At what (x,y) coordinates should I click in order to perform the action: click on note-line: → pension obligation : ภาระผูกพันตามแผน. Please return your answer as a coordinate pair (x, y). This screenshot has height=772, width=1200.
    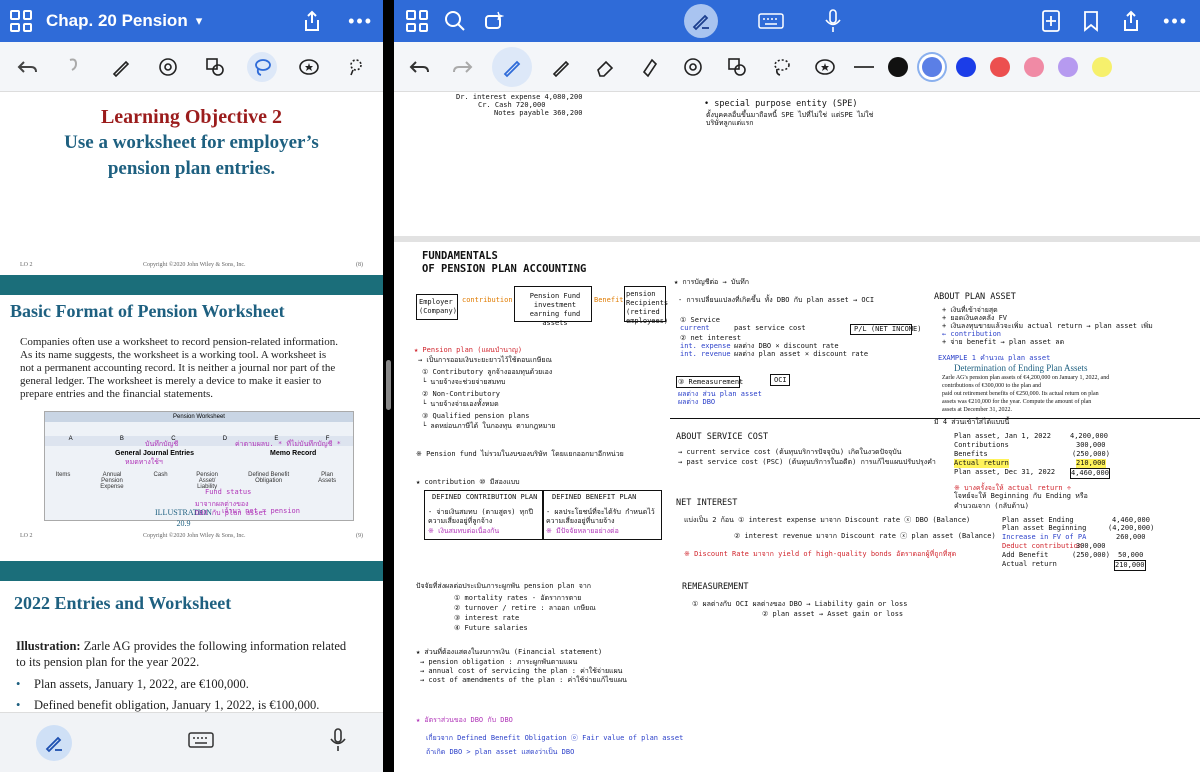
    Looking at the image, I should click on (499, 662).